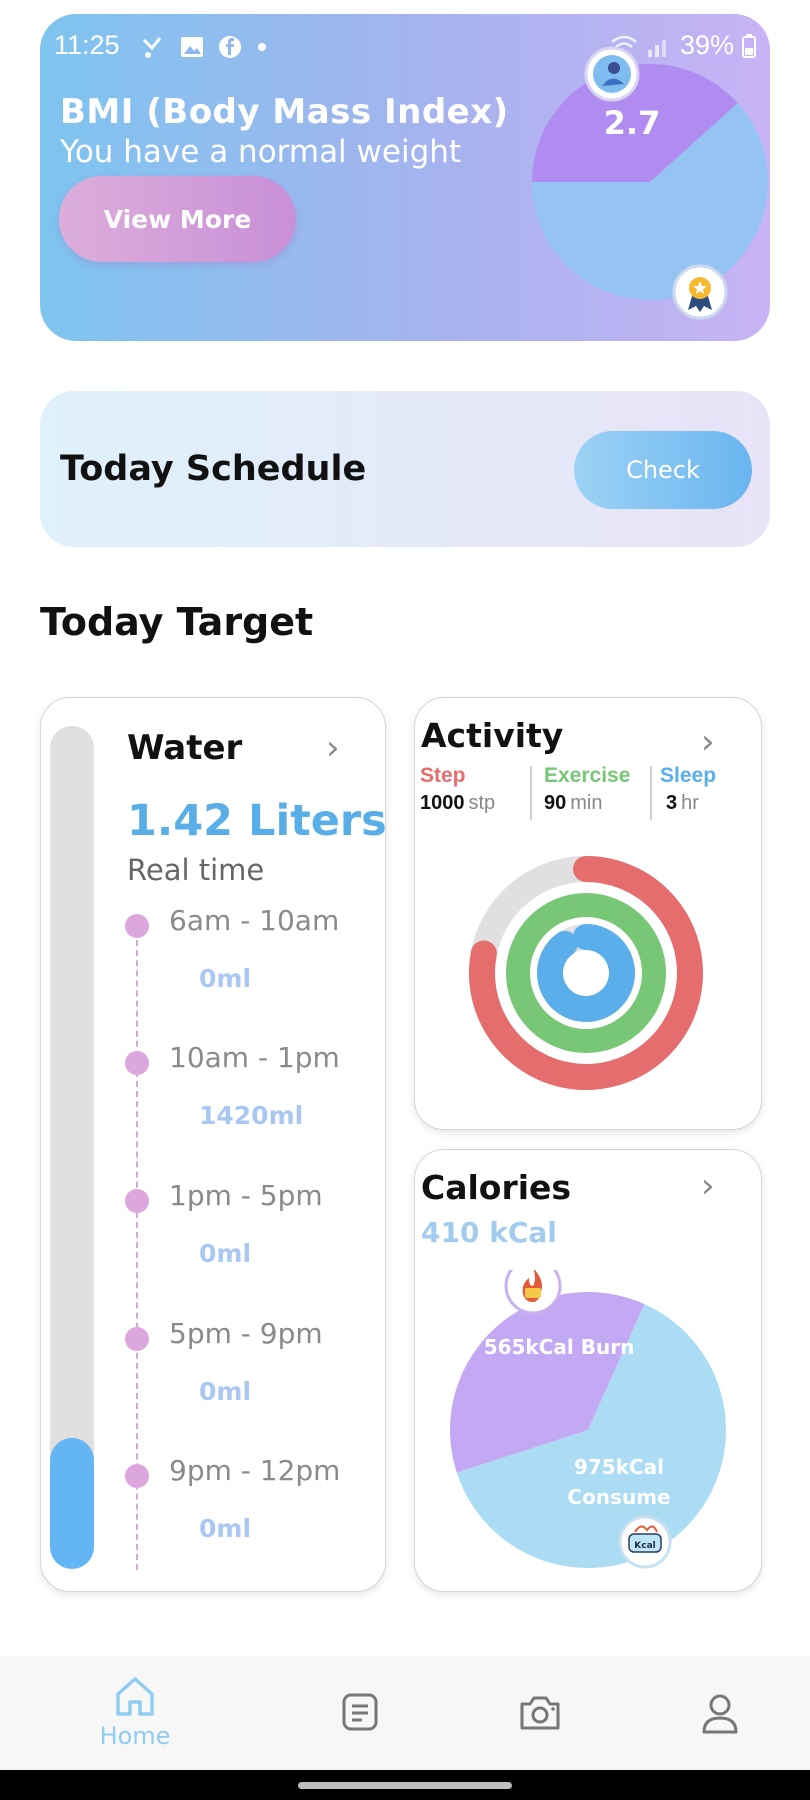 The height and width of the screenshot is (1800, 810). Describe the element at coordinates (618, 1497) in the screenshot. I see `calories-consume-label-2: Consume` at that location.